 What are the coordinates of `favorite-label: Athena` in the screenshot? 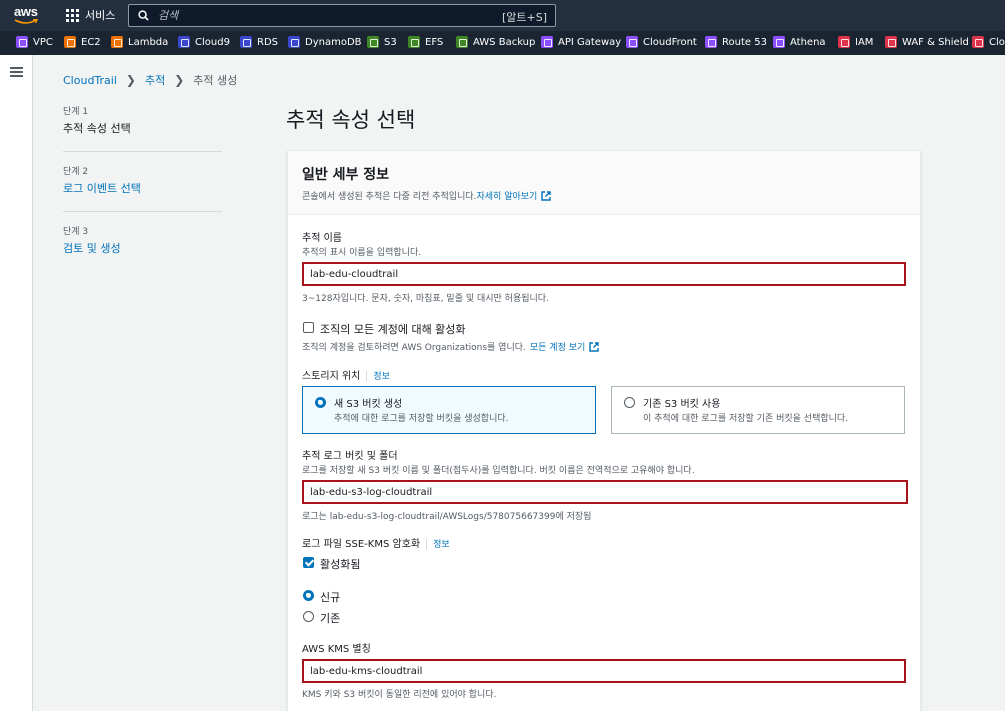 It's located at (808, 42).